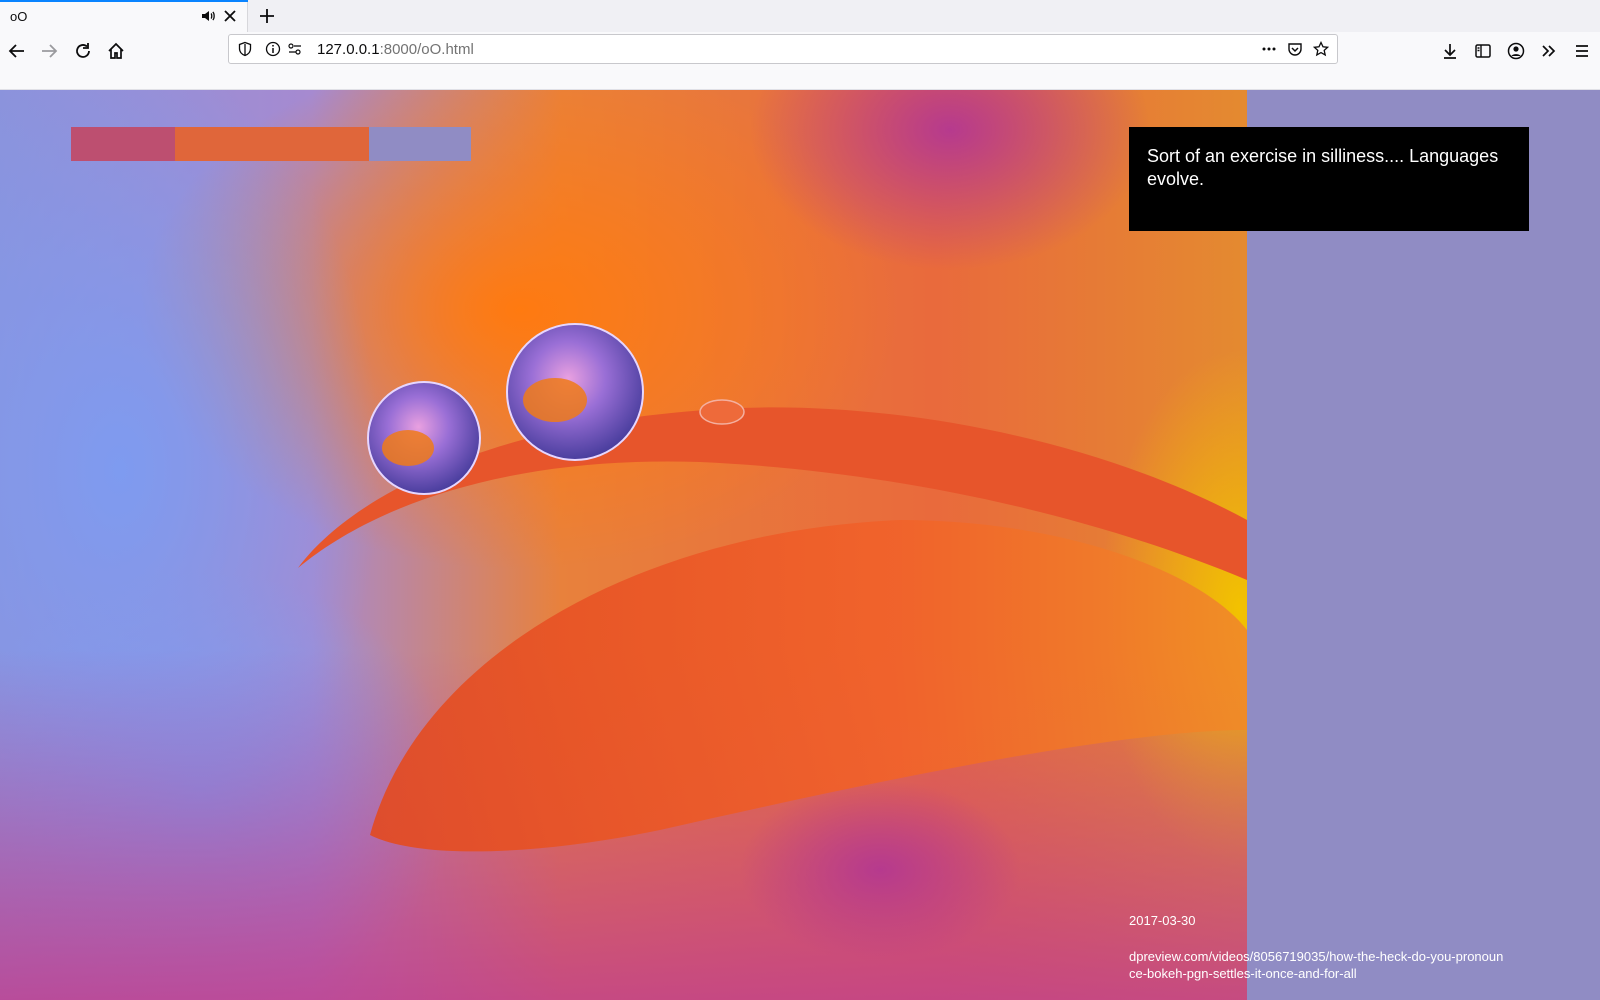 The width and height of the screenshot is (1600, 1000). I want to click on reload-icon, so click(83, 51).